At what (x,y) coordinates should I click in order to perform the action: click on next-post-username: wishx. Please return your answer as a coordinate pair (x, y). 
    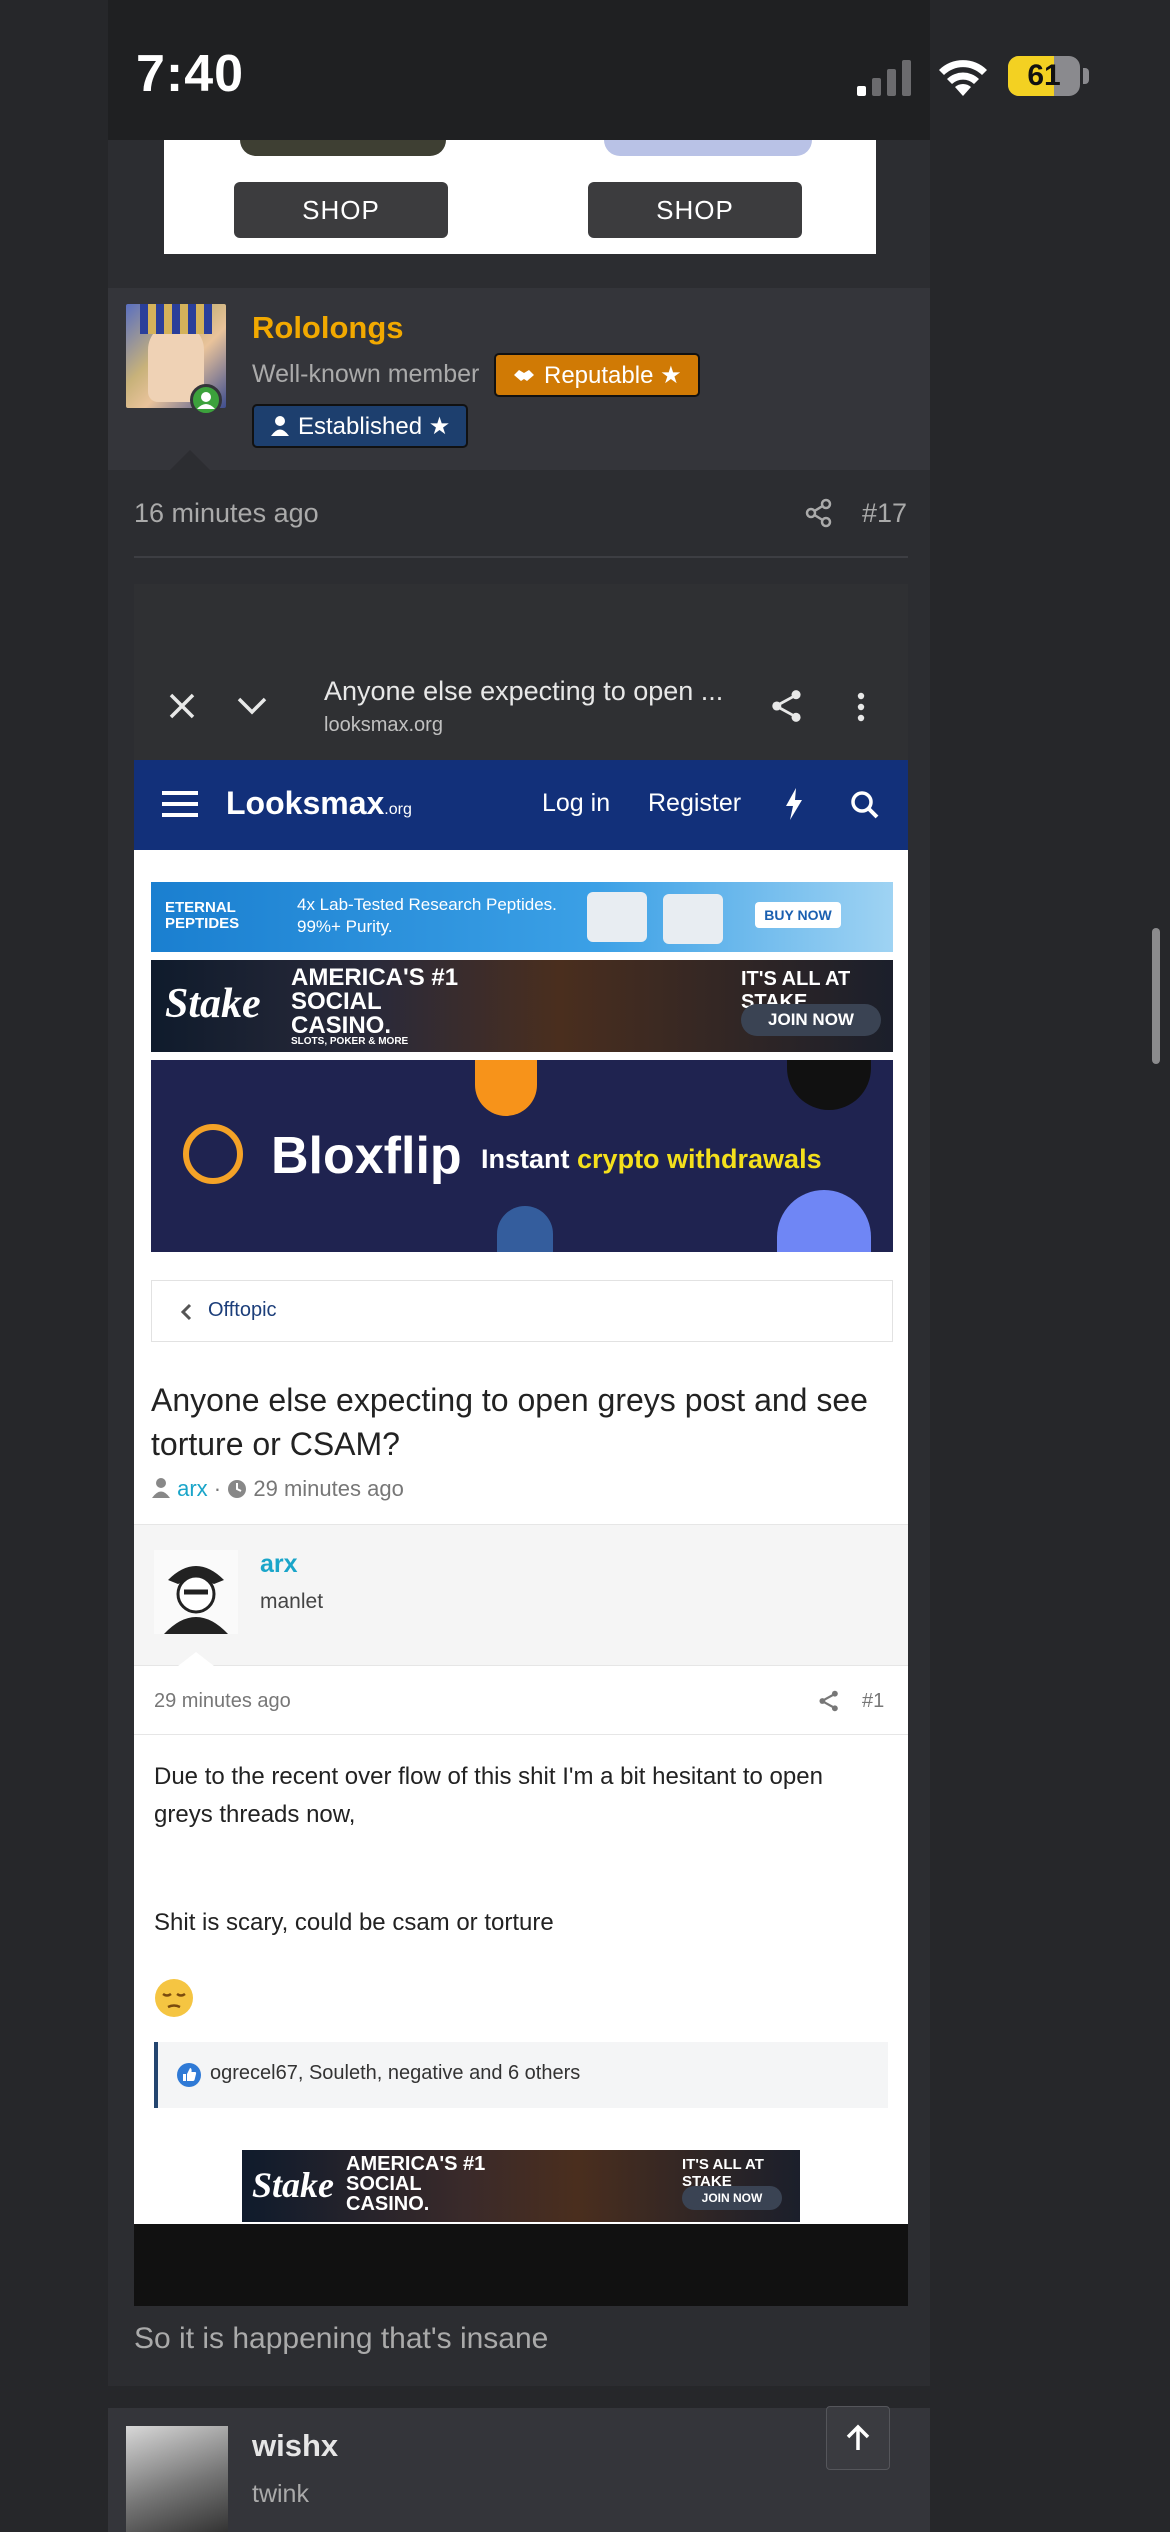
    Looking at the image, I should click on (295, 2446).